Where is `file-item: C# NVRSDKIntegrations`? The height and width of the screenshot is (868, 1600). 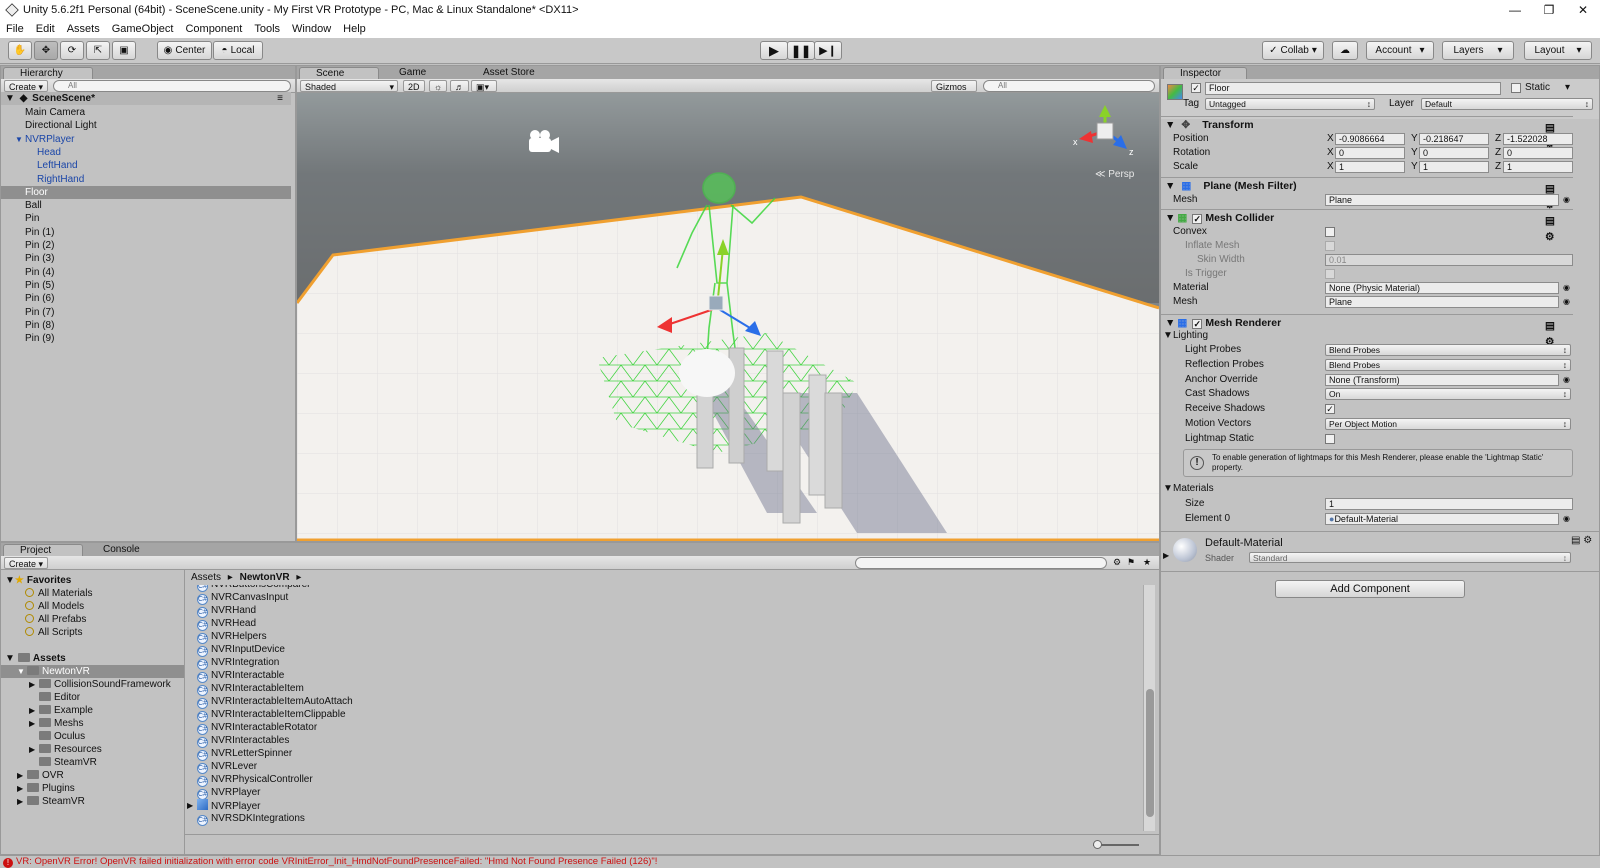
file-item: C# NVRSDKIntegrations is located at coordinates (251, 819).